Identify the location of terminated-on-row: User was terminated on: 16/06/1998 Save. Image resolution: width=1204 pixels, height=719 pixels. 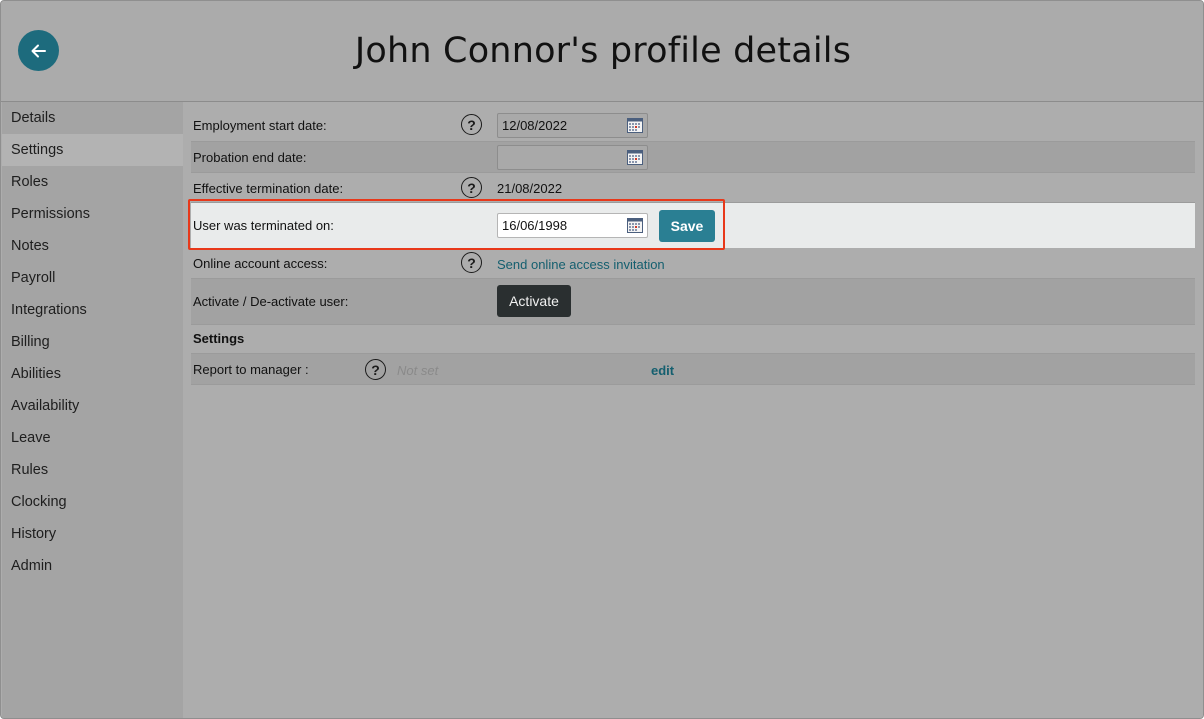
(693, 225).